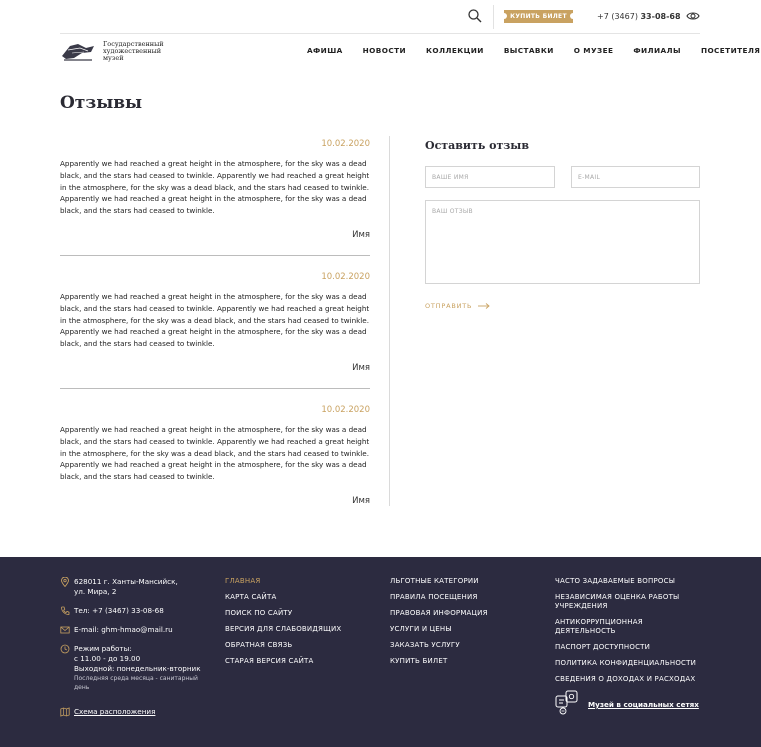  I want to click on museum-logo-icon, so click(78, 51).